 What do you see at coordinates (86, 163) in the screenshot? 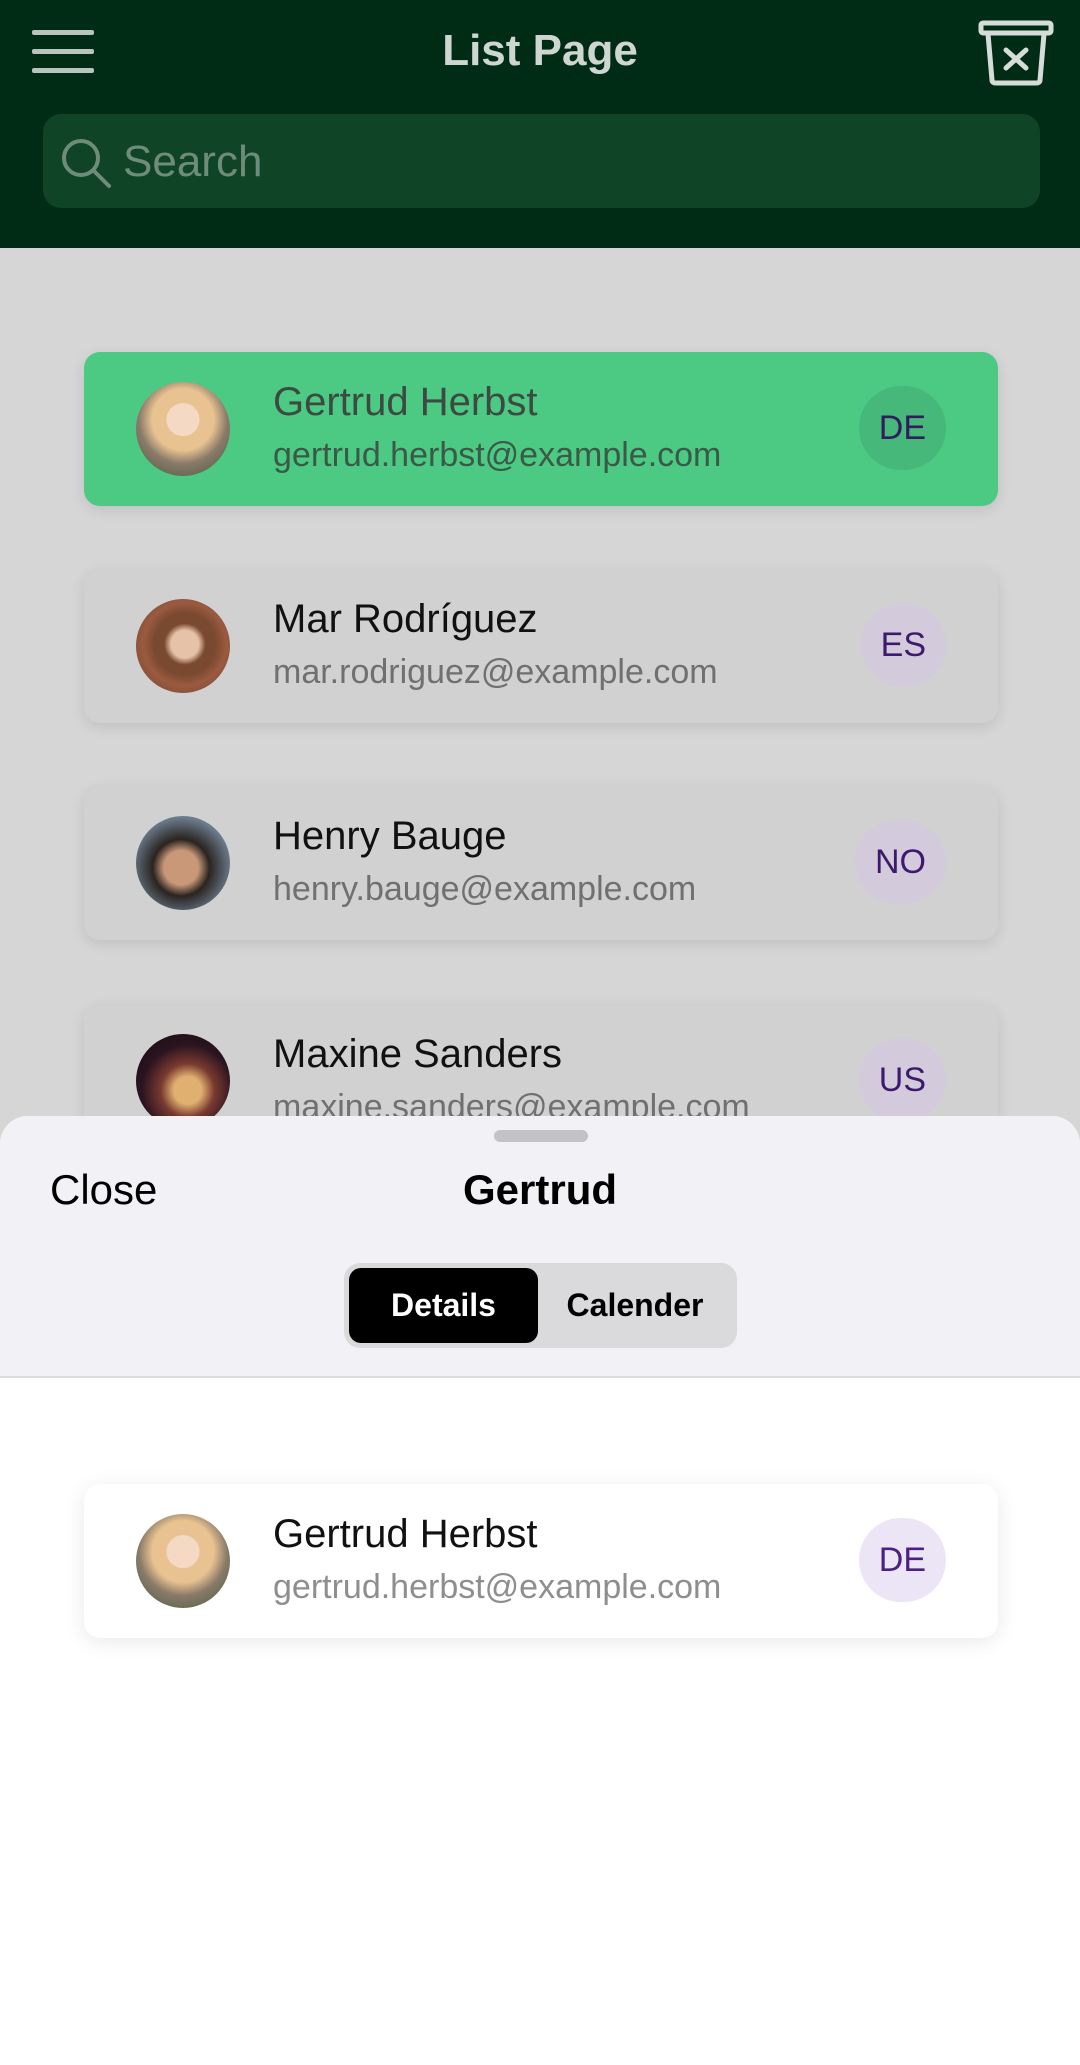
I see `search-icon` at bounding box center [86, 163].